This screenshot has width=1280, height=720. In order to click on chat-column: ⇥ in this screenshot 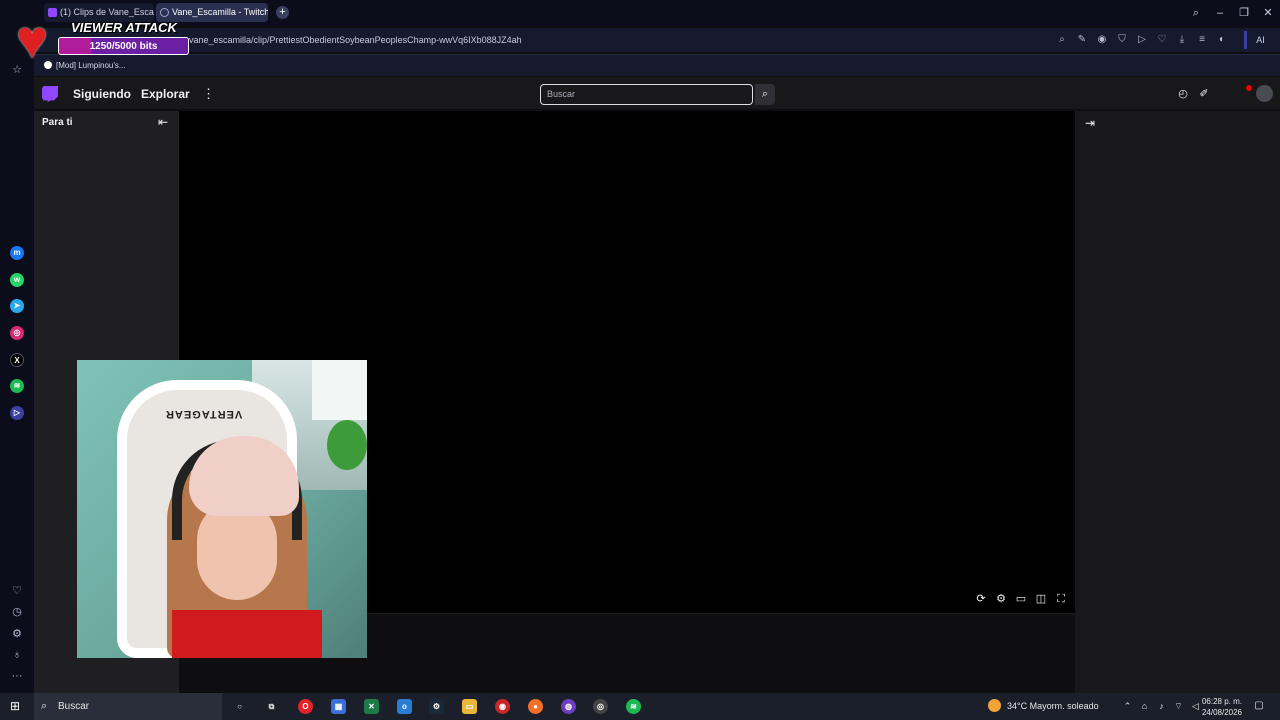, I will do `click(1177, 402)`.